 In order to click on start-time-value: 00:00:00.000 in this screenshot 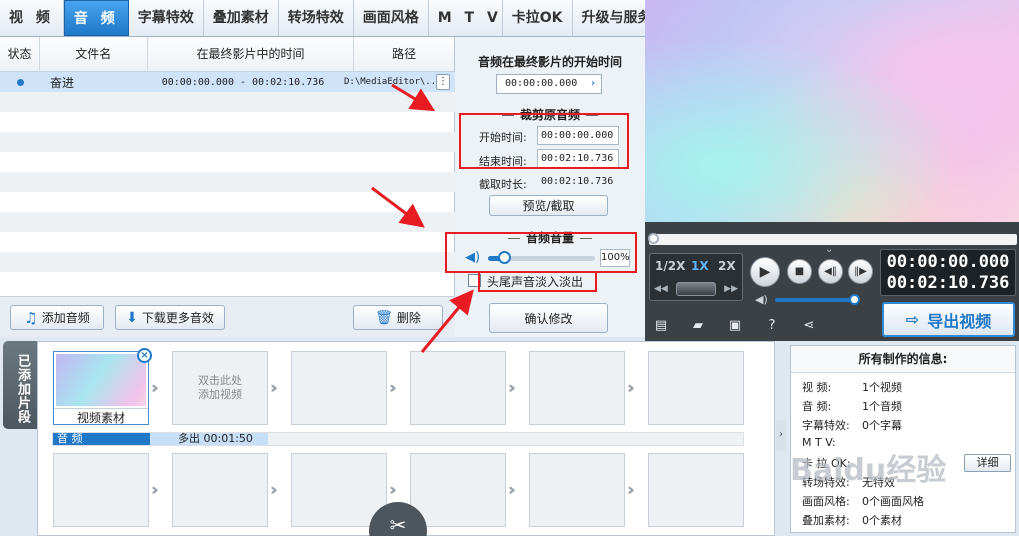, I will do `click(541, 83)`.